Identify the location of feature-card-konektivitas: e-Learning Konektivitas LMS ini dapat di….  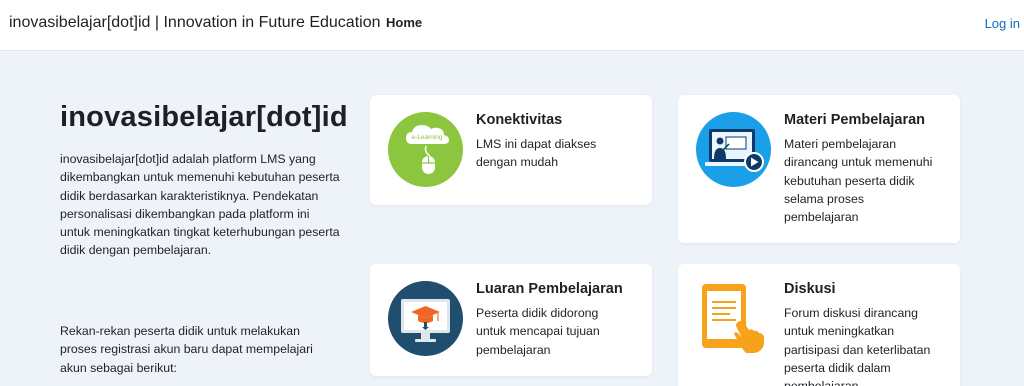
(511, 150).